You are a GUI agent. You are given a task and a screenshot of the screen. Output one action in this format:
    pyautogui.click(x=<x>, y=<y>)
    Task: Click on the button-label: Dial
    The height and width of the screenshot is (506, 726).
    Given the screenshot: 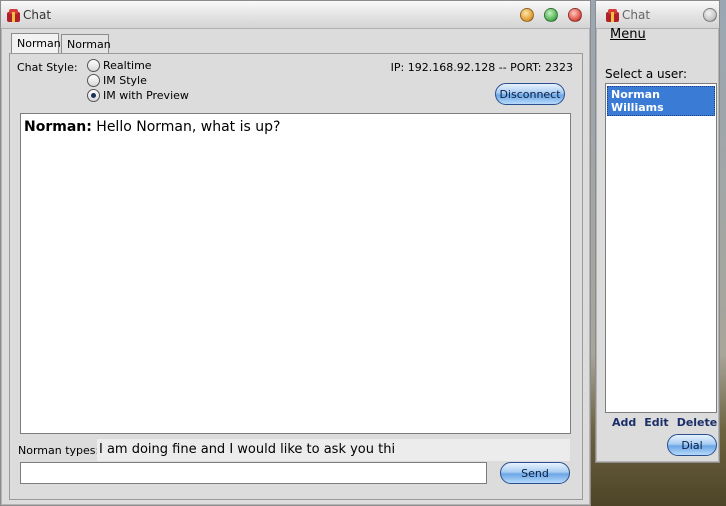 What is the action you would take?
    pyautogui.click(x=692, y=445)
    